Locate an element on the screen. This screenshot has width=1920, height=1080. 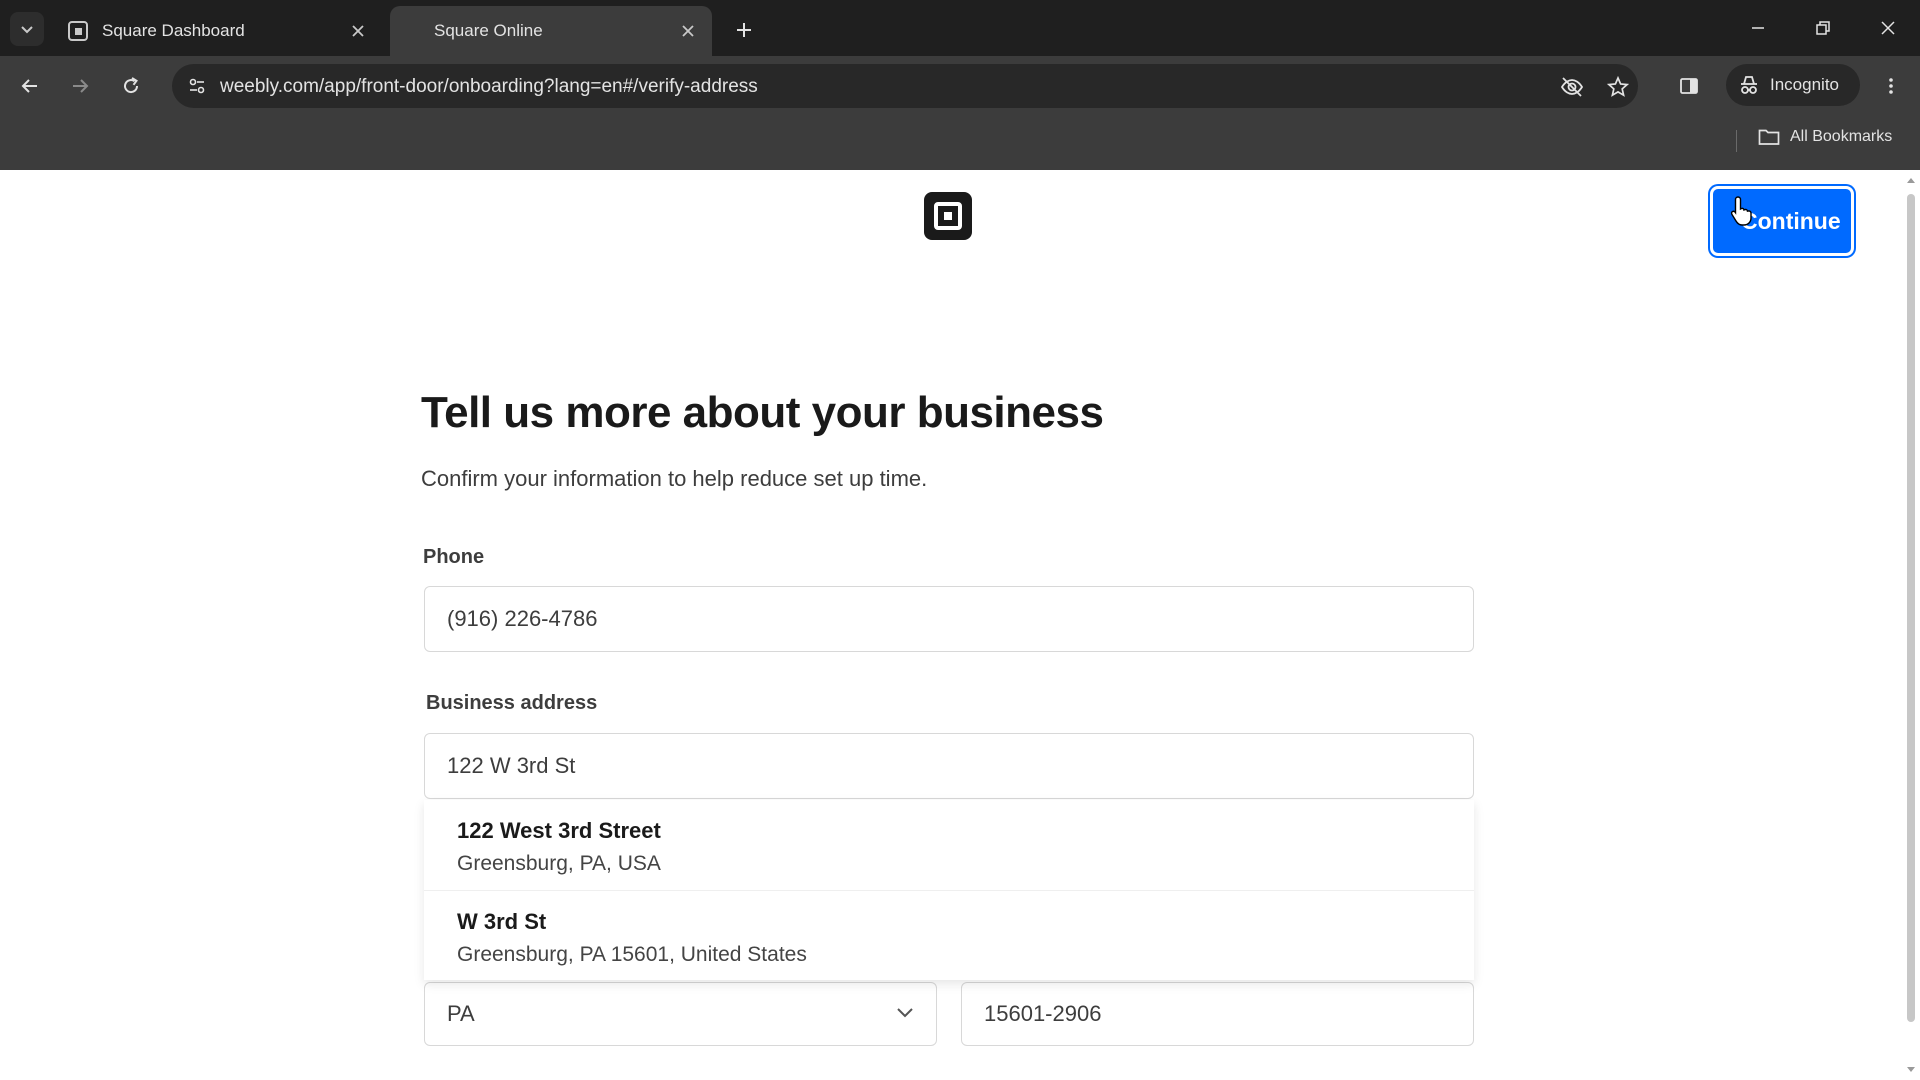
page-scrollbar is located at coordinates (1911, 625).